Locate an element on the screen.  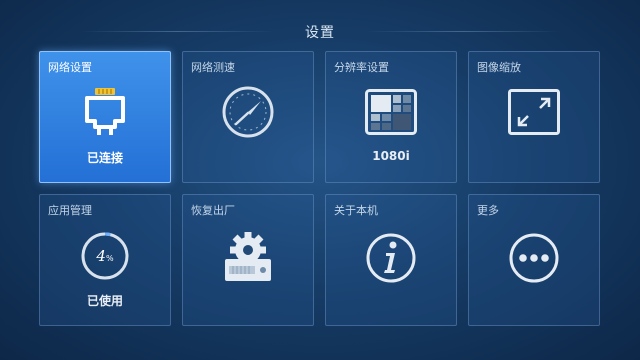
tile-about-device: 关于本机 is located at coordinates (391, 260).